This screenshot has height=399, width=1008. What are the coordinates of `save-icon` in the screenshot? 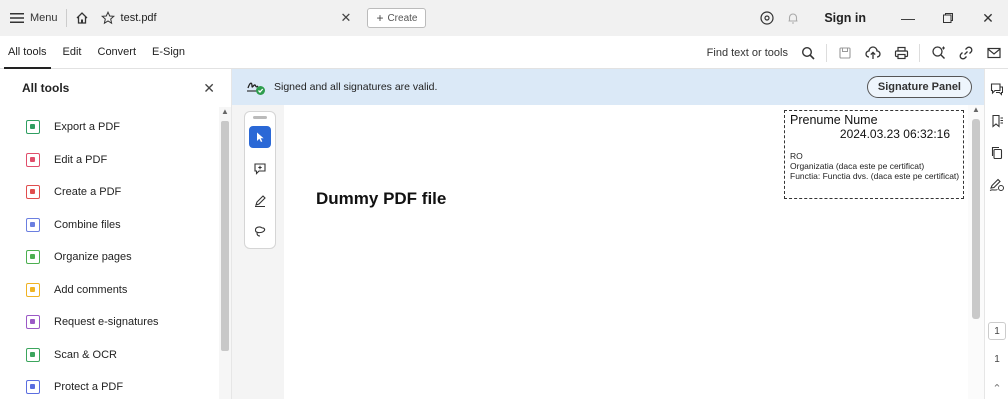 It's located at (845, 53).